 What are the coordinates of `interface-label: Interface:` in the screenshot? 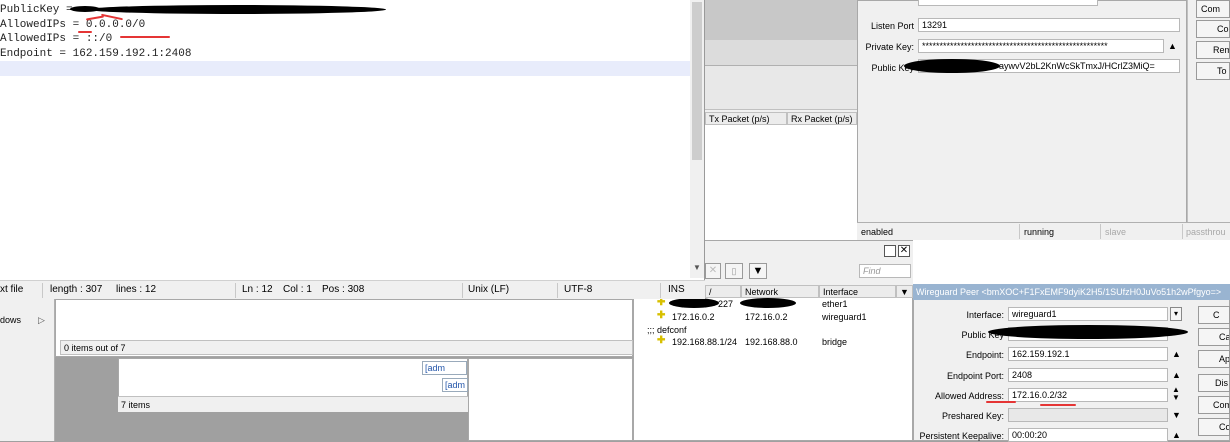 It's located at (985, 315).